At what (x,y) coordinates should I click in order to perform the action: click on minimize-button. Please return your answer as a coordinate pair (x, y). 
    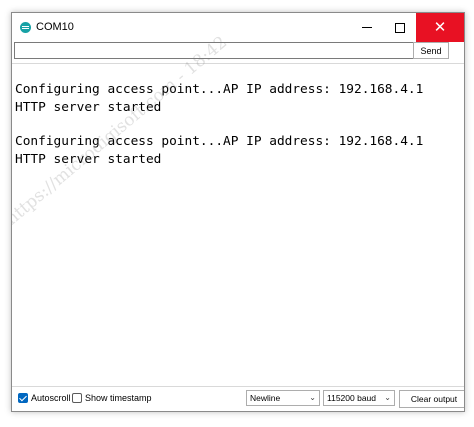
    Looking at the image, I should click on (366, 27).